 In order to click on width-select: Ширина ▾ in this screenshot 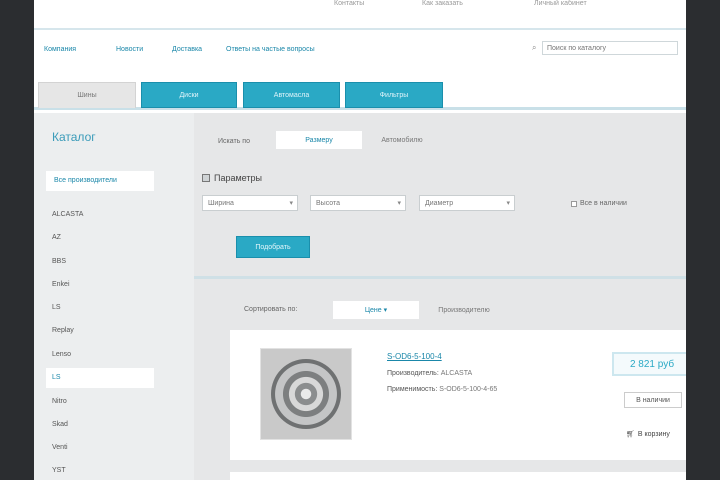, I will do `click(250, 203)`.